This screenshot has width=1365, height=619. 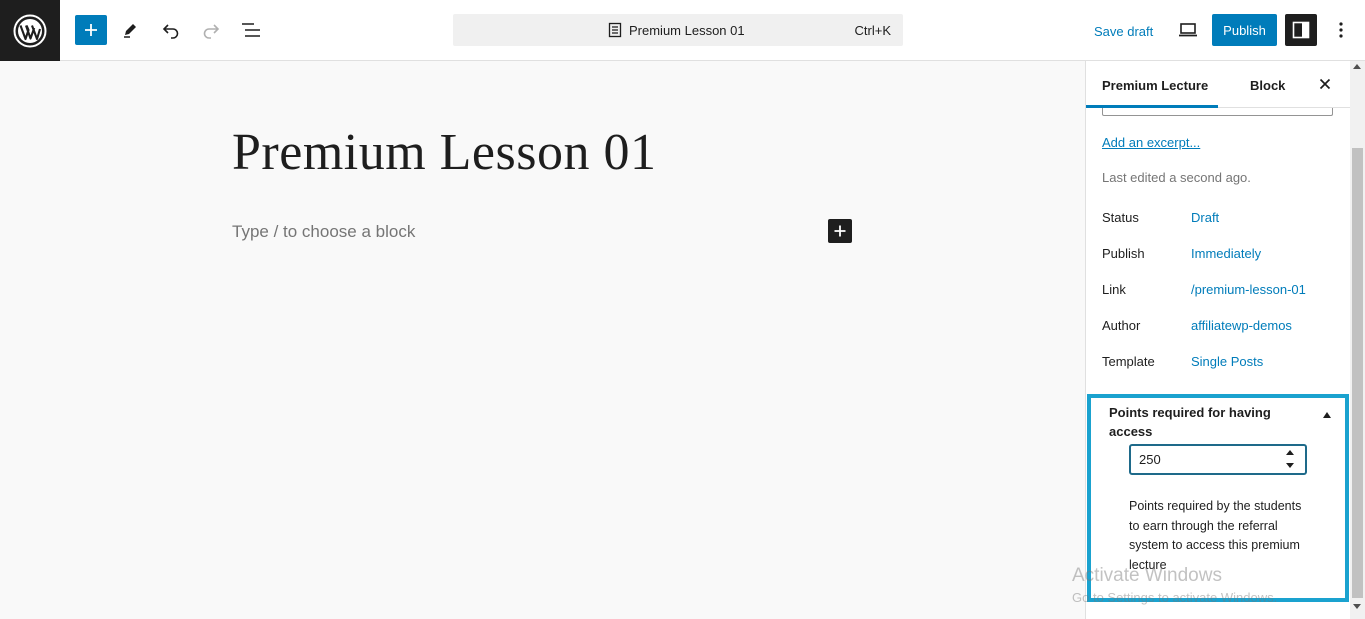 What do you see at coordinates (1327, 415) in the screenshot?
I see `collapse-arrow-icon` at bounding box center [1327, 415].